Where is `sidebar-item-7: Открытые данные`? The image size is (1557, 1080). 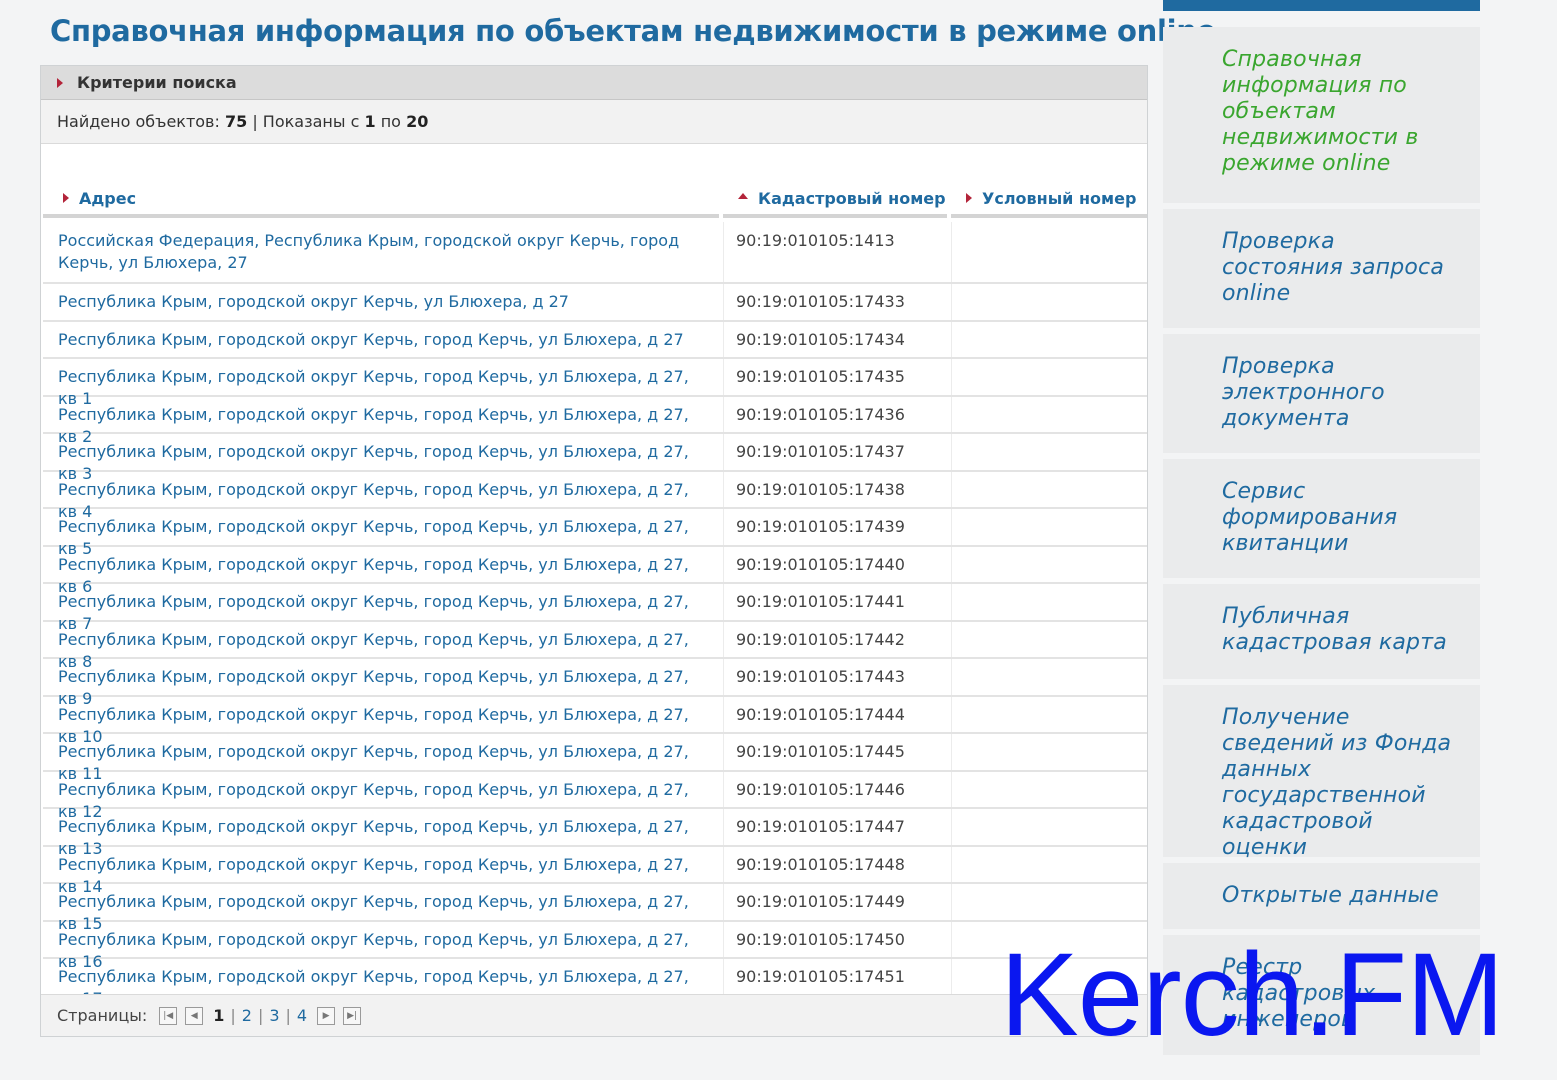
sidebar-item-7: Открытые данные is located at coordinates (1321, 896).